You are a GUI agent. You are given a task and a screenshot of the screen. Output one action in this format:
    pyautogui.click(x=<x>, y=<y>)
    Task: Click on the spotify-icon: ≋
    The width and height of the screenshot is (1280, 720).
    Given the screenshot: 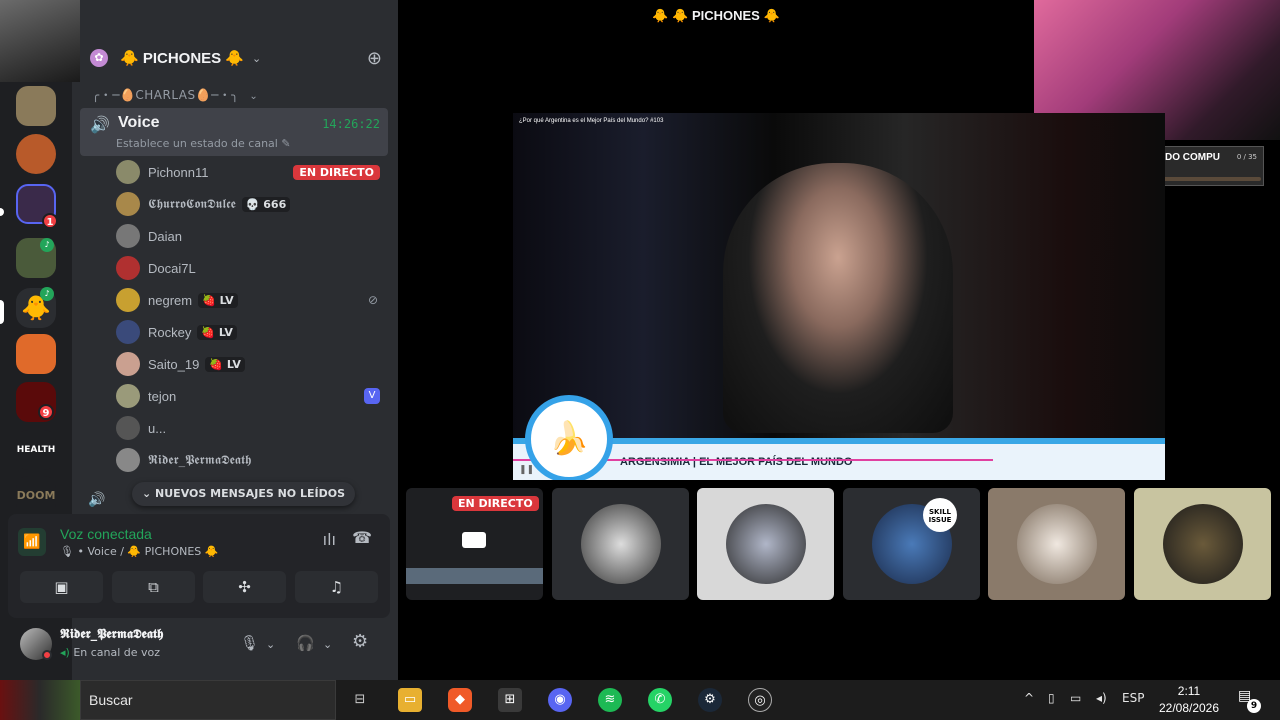 What is the action you would take?
    pyautogui.click(x=610, y=700)
    